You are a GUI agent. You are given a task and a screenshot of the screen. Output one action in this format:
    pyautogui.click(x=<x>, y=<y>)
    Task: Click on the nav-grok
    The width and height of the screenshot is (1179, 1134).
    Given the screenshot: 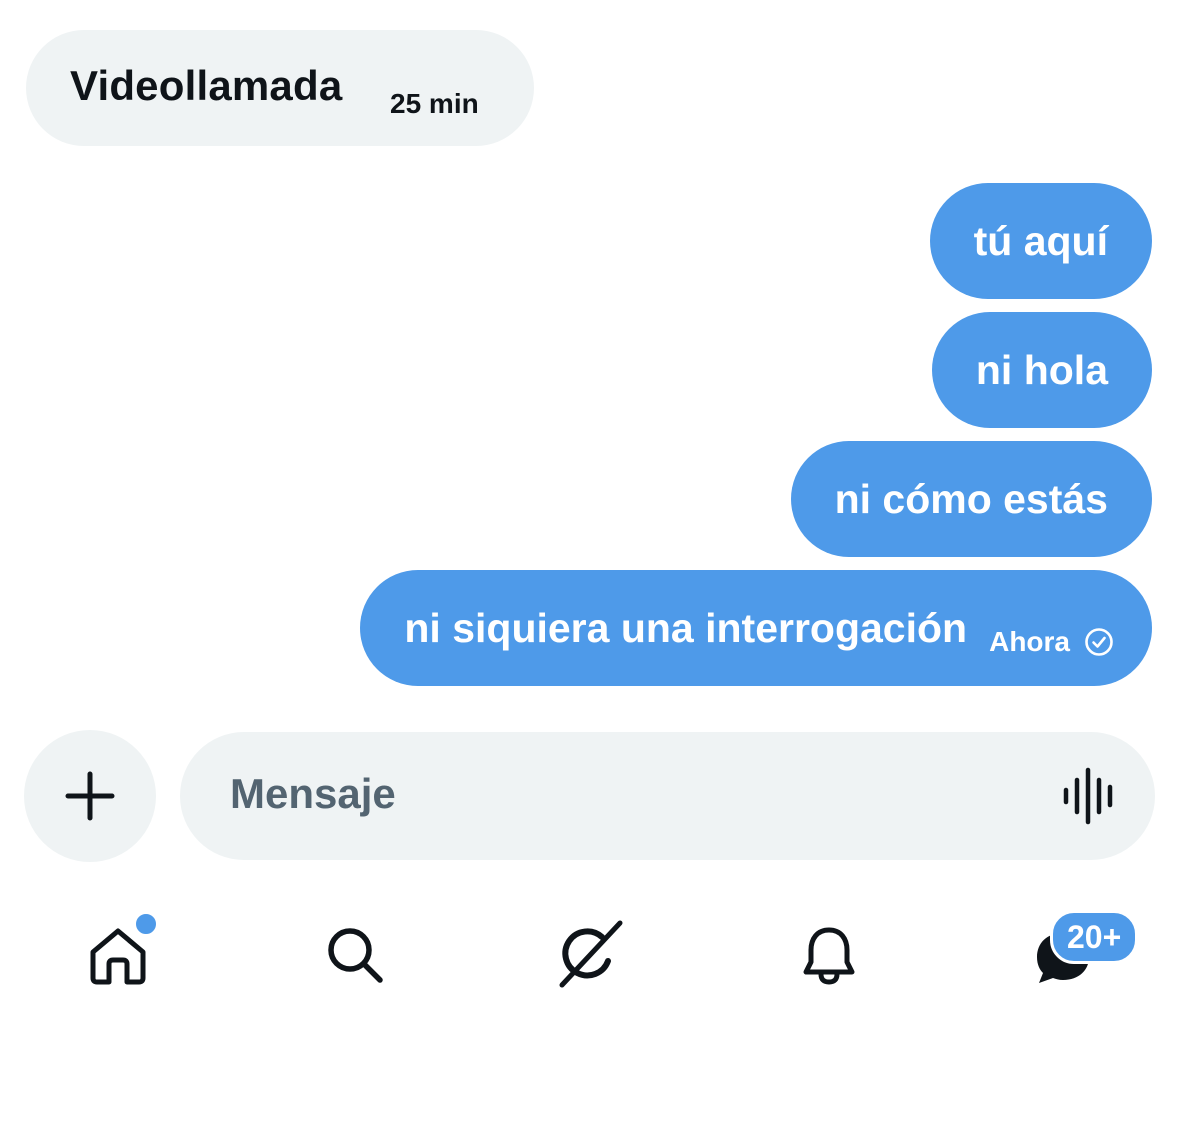 What is the action you would take?
    pyautogui.click(x=590, y=955)
    